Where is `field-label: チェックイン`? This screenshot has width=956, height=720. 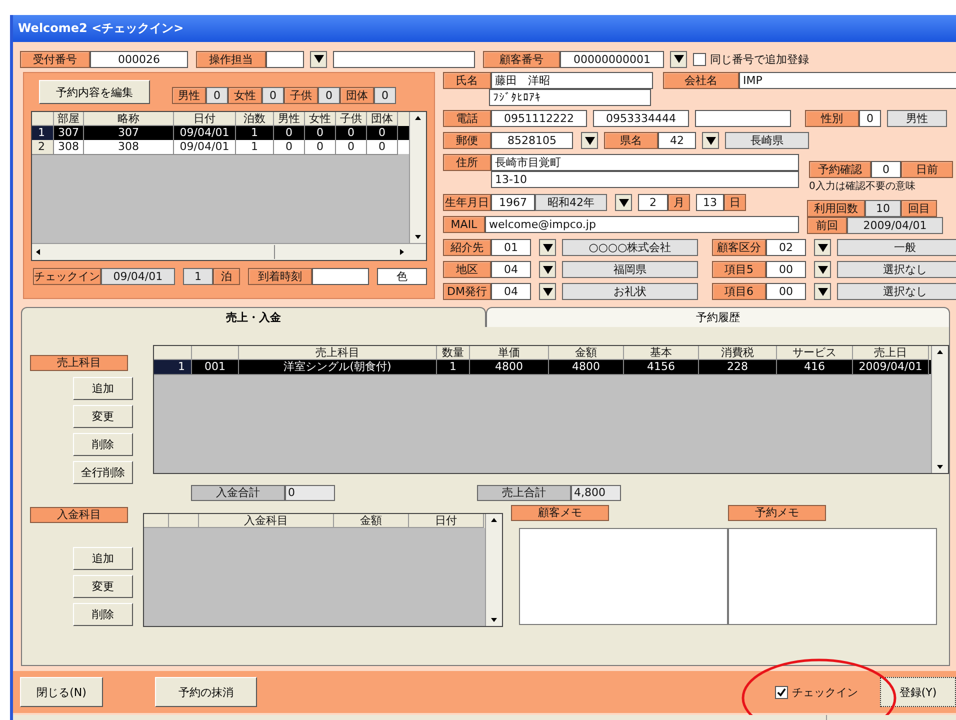 field-label: チェックイン is located at coordinates (67, 276).